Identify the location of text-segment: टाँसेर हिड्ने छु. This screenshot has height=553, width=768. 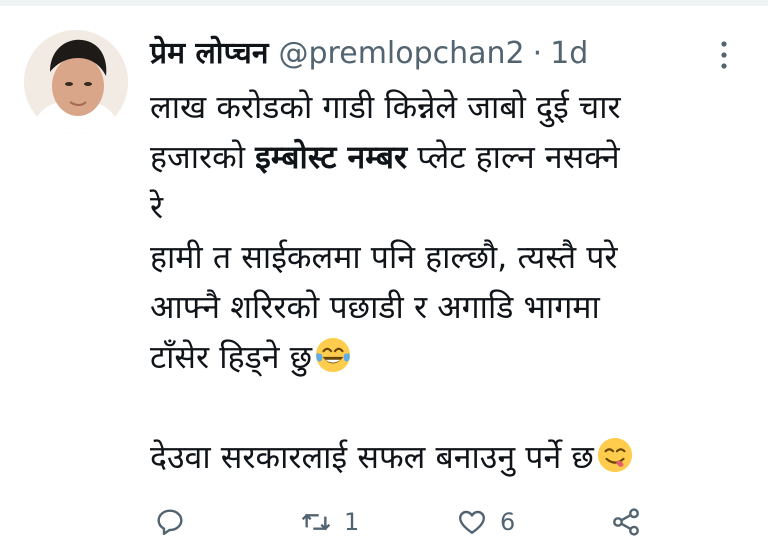
(231, 357).